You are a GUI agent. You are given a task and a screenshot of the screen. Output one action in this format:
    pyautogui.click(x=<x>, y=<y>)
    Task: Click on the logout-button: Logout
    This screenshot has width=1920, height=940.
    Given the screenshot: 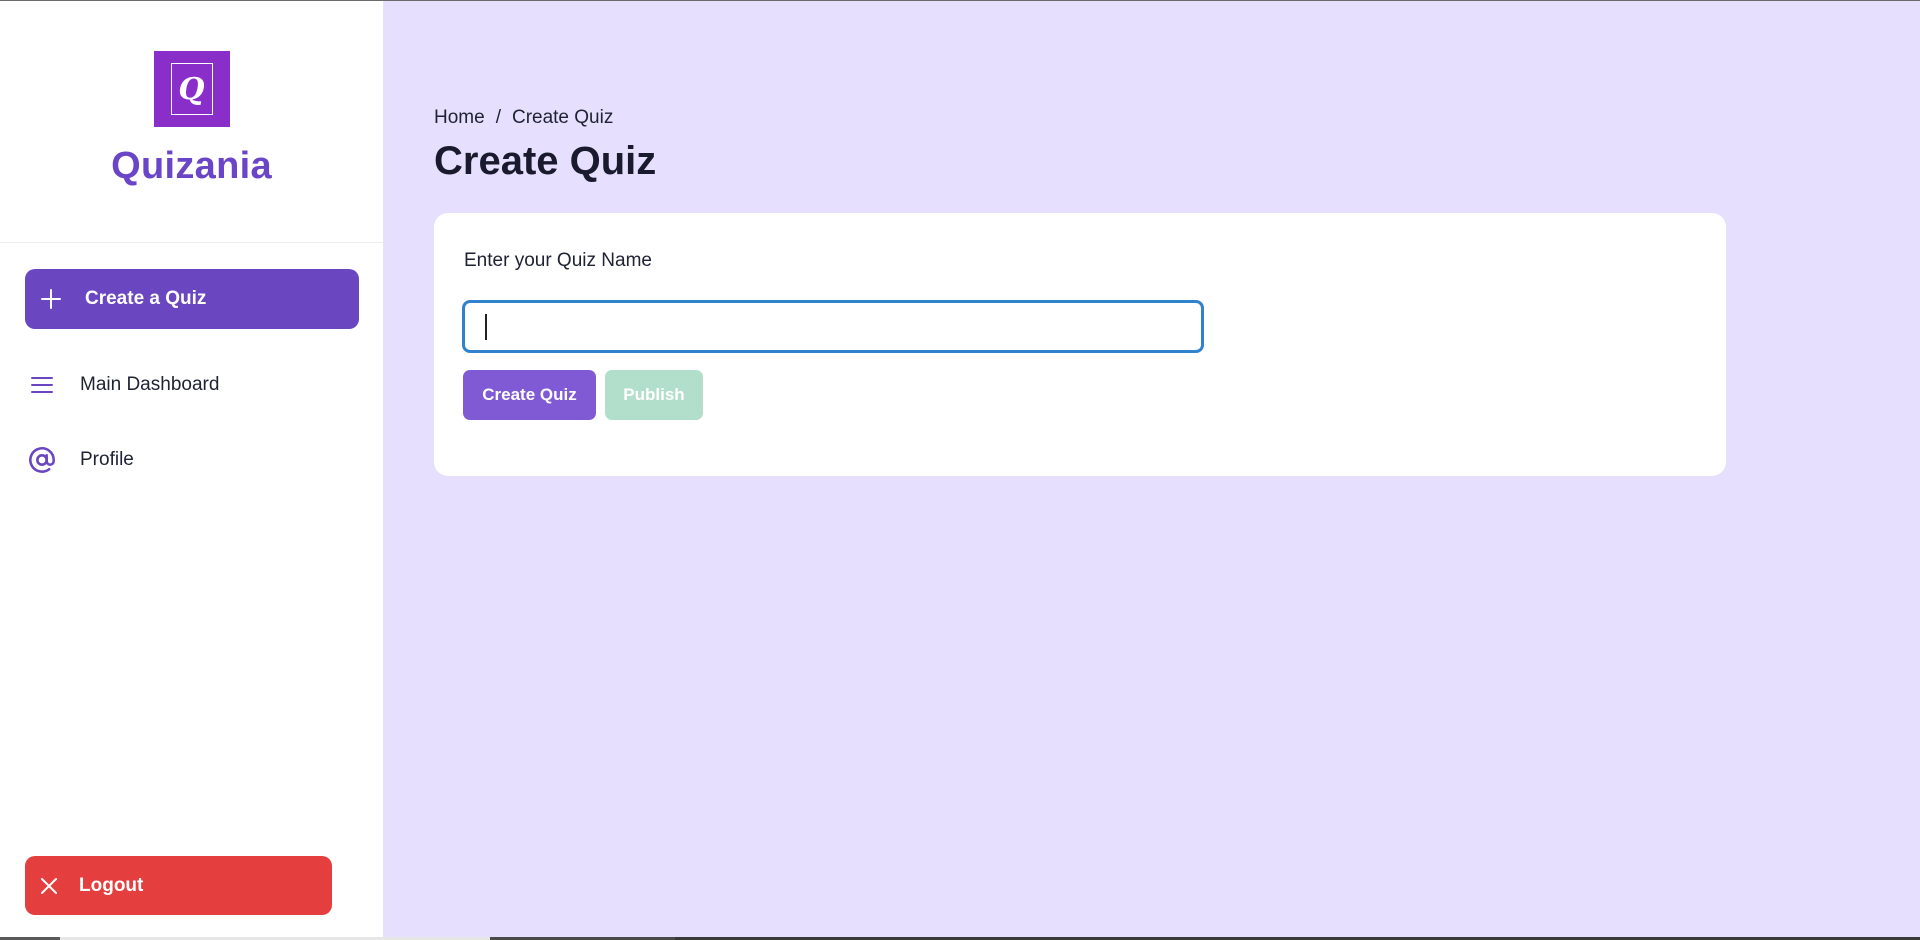 What is the action you would take?
    pyautogui.click(x=178, y=885)
    